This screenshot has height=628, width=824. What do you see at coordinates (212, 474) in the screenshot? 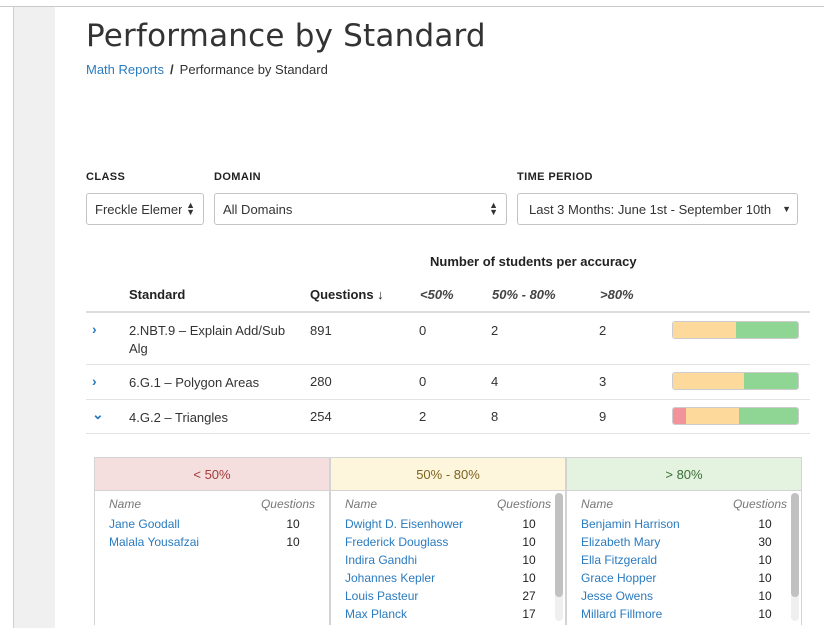
I see `low-accuracy-panel-title: < 50%` at bounding box center [212, 474].